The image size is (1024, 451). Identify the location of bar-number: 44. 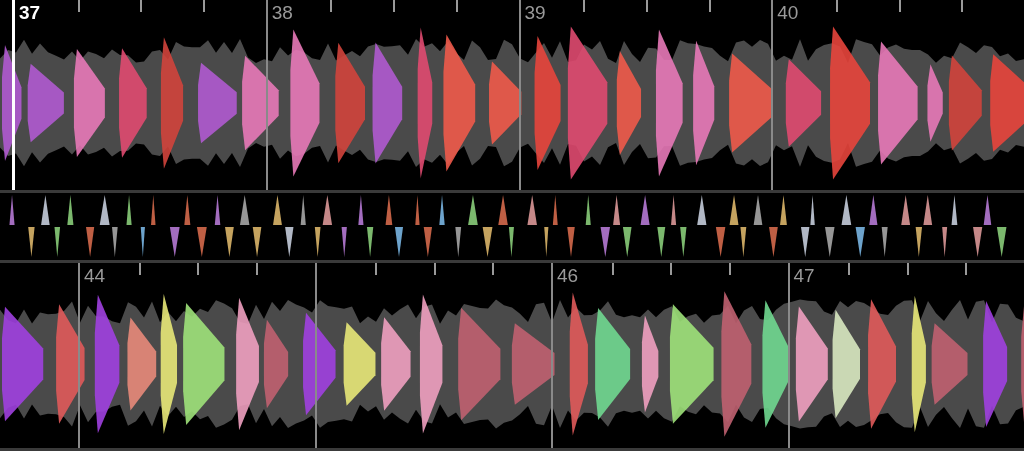
(95, 275).